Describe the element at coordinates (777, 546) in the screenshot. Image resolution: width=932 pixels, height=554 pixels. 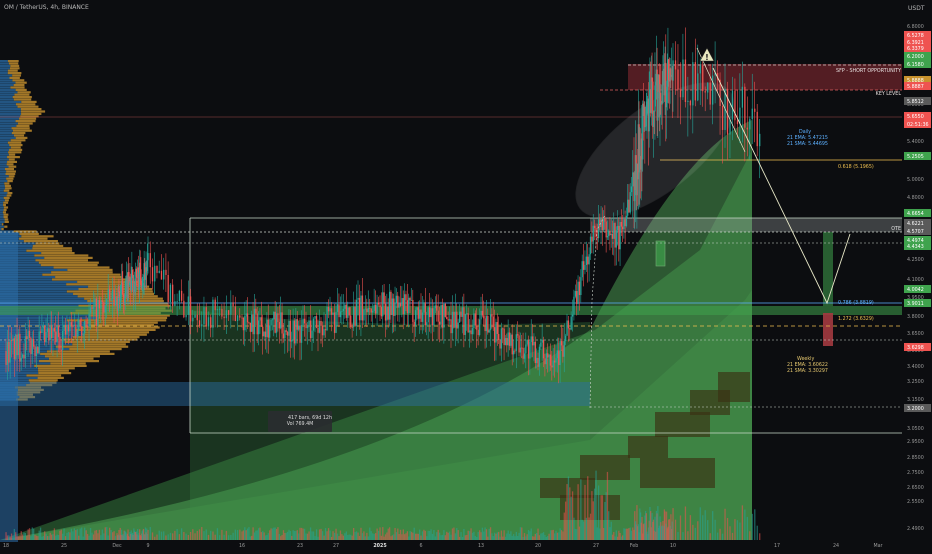
I see `x-tick-label: 17` at that location.